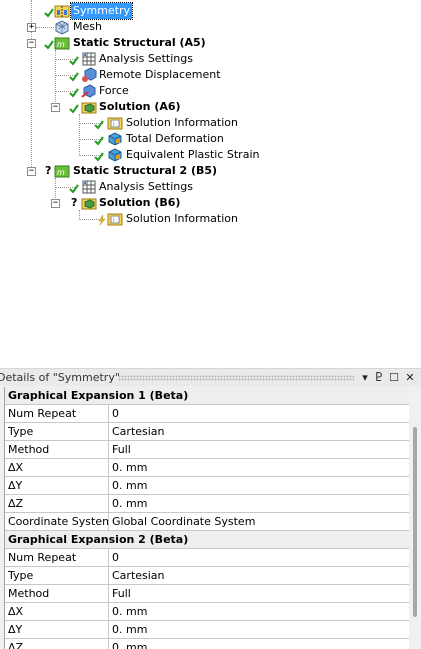  I want to click on svg-text: m, so click(61, 44).